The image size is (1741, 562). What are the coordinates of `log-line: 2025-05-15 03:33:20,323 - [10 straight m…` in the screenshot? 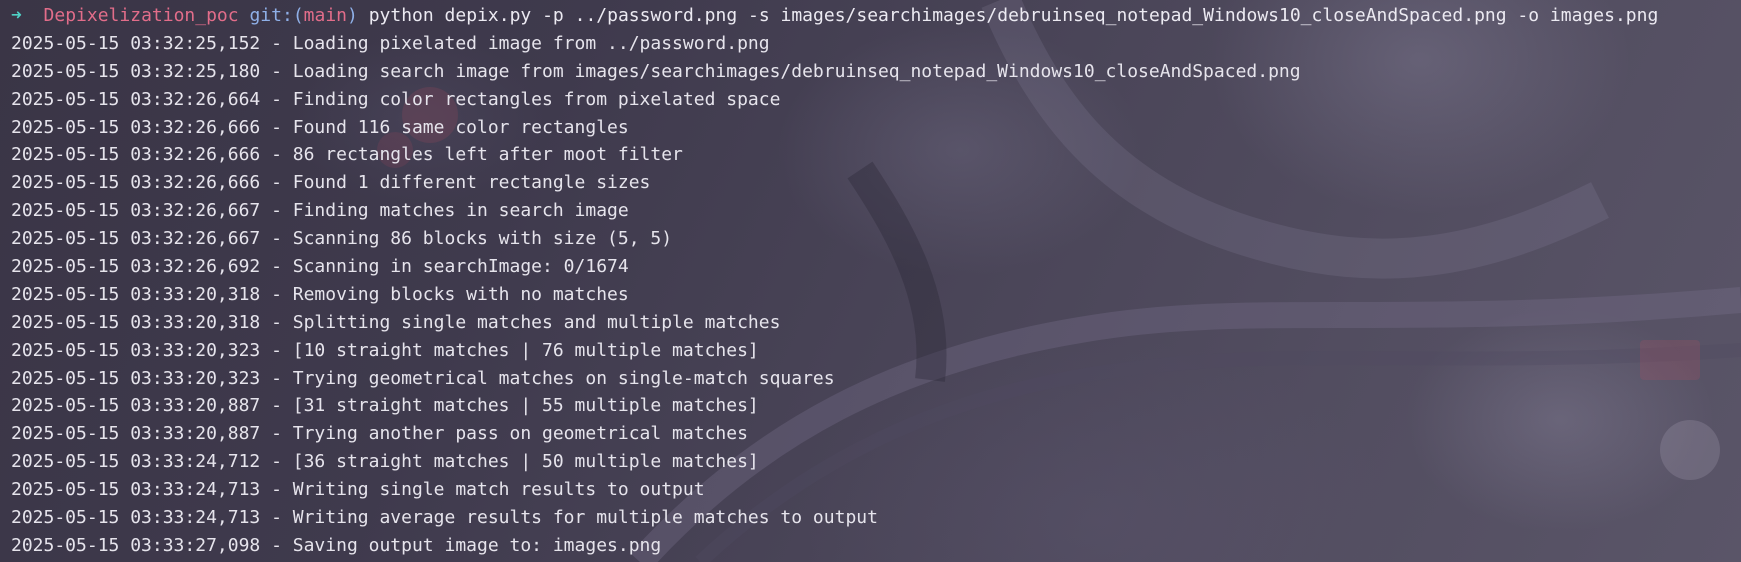 It's located at (385, 350).